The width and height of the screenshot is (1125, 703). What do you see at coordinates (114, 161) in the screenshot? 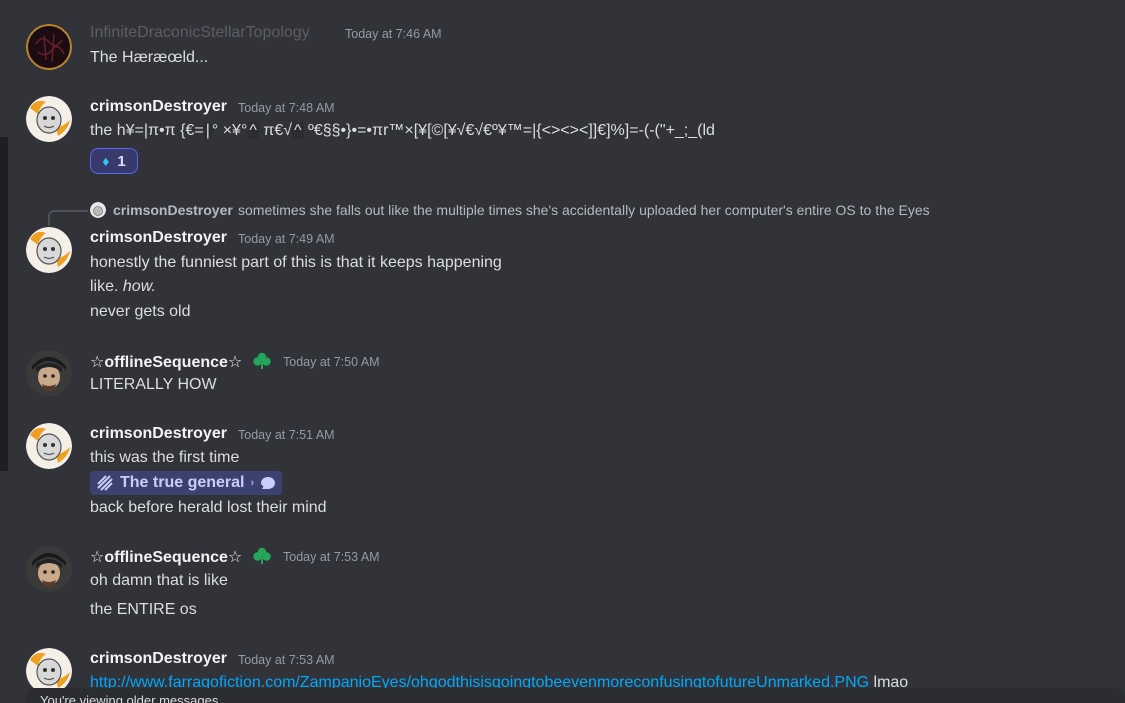
I see `reaction-button: ♦ 1` at bounding box center [114, 161].